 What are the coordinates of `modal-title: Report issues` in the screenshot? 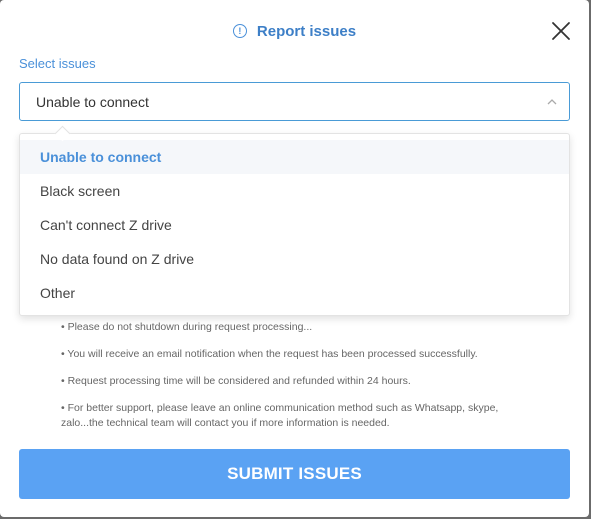 It's located at (306, 31).